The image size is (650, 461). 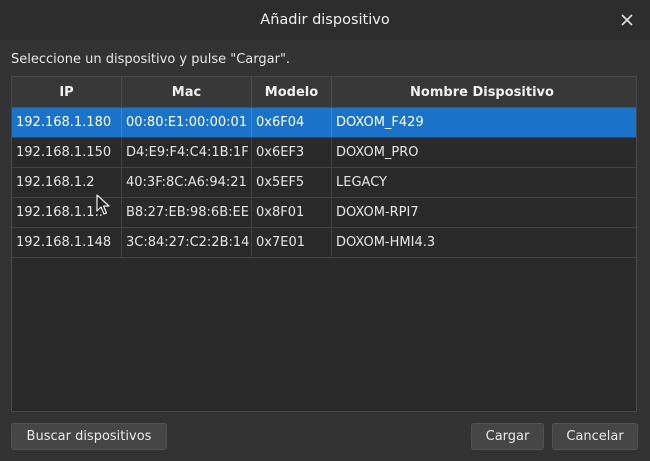 I want to click on cell-mac: 00:80:E1:00:00:01, so click(x=187, y=122).